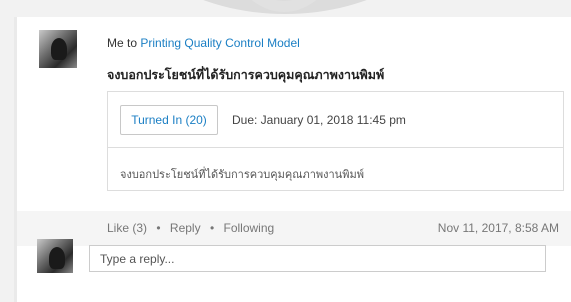  What do you see at coordinates (115, 43) in the screenshot?
I see `author-name: Me` at bounding box center [115, 43].